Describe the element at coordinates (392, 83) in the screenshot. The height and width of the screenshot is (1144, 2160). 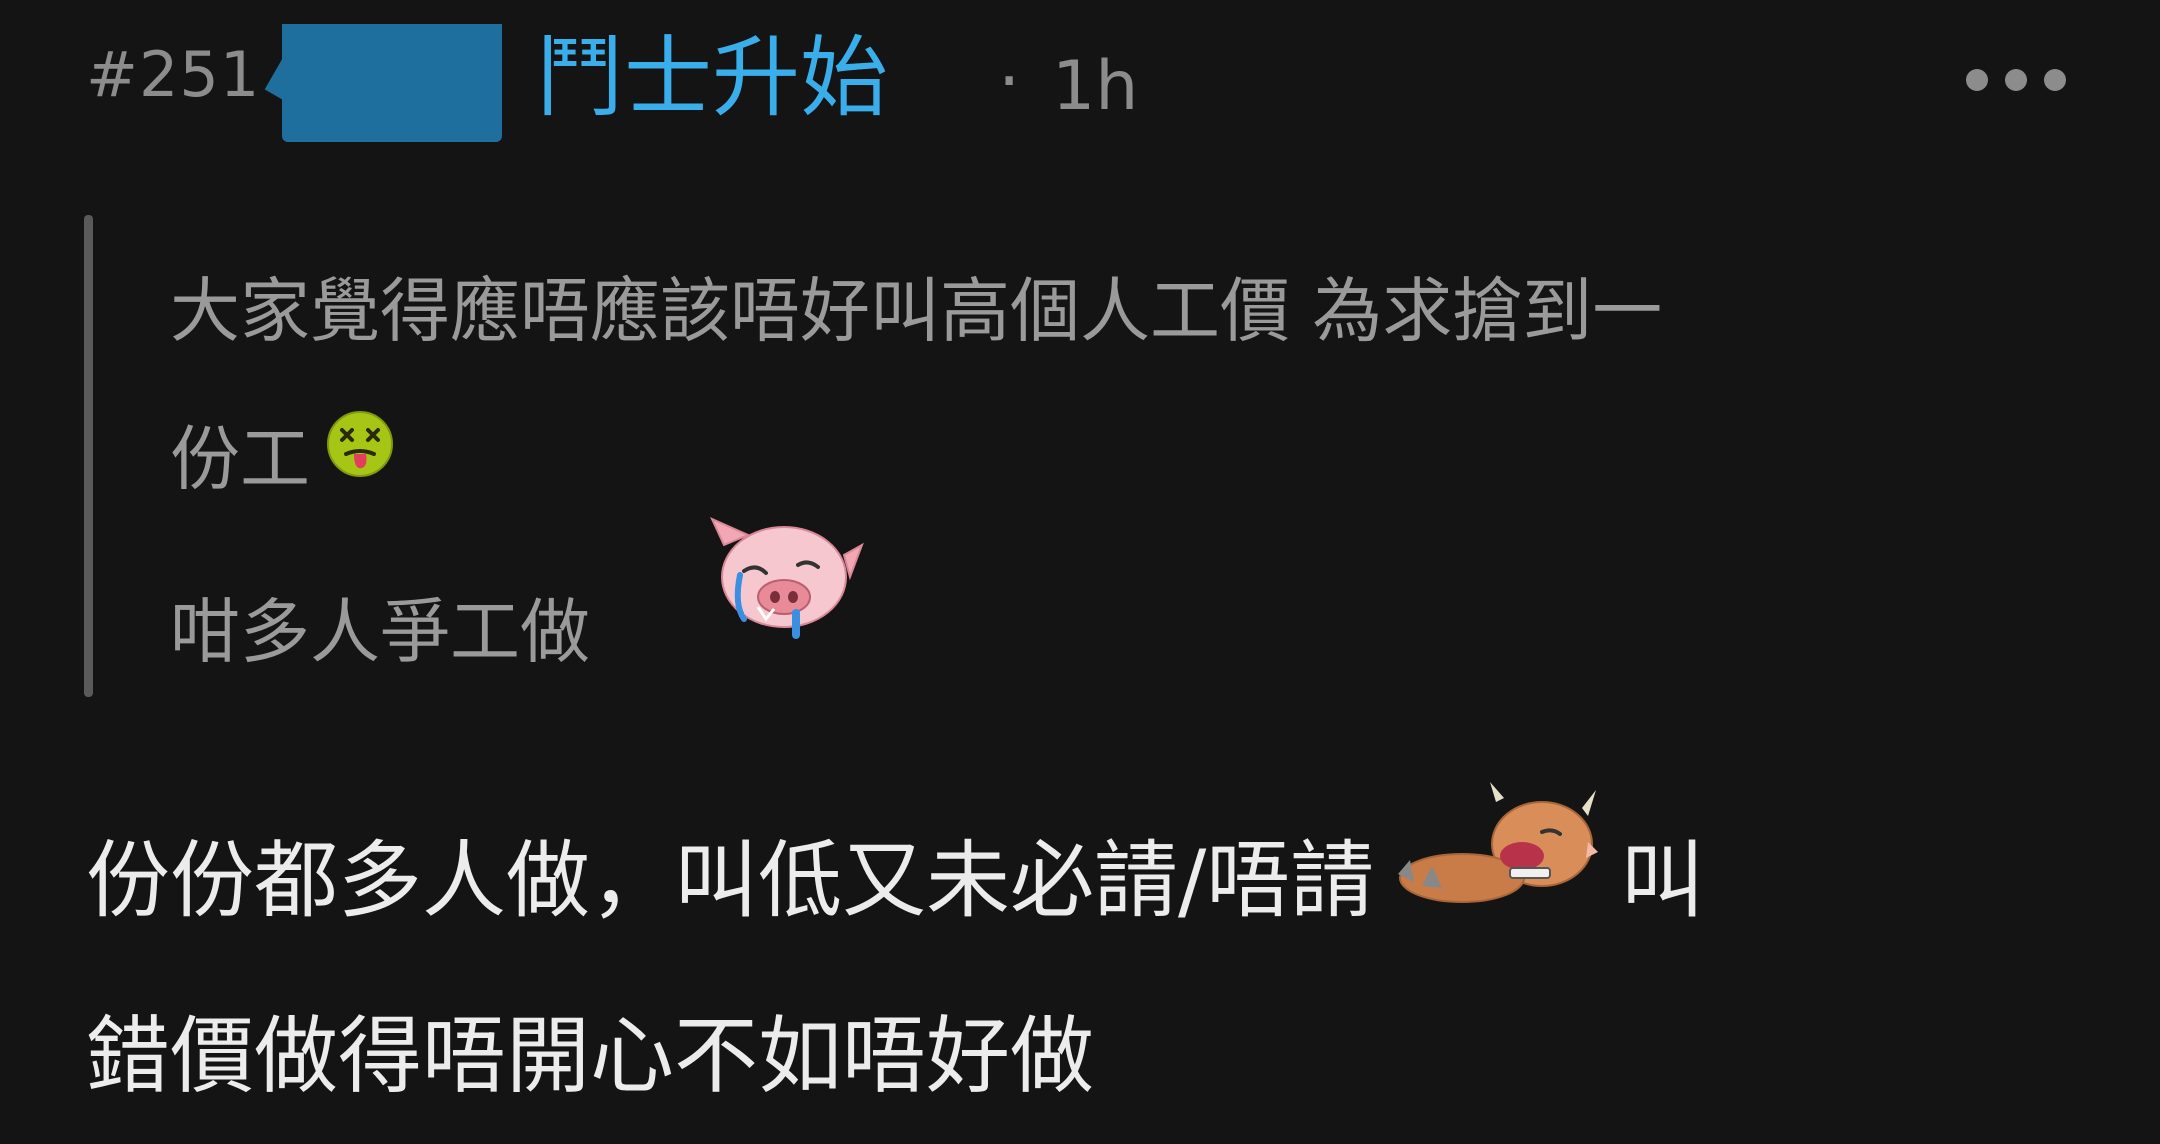
I see `redaction-block` at that location.